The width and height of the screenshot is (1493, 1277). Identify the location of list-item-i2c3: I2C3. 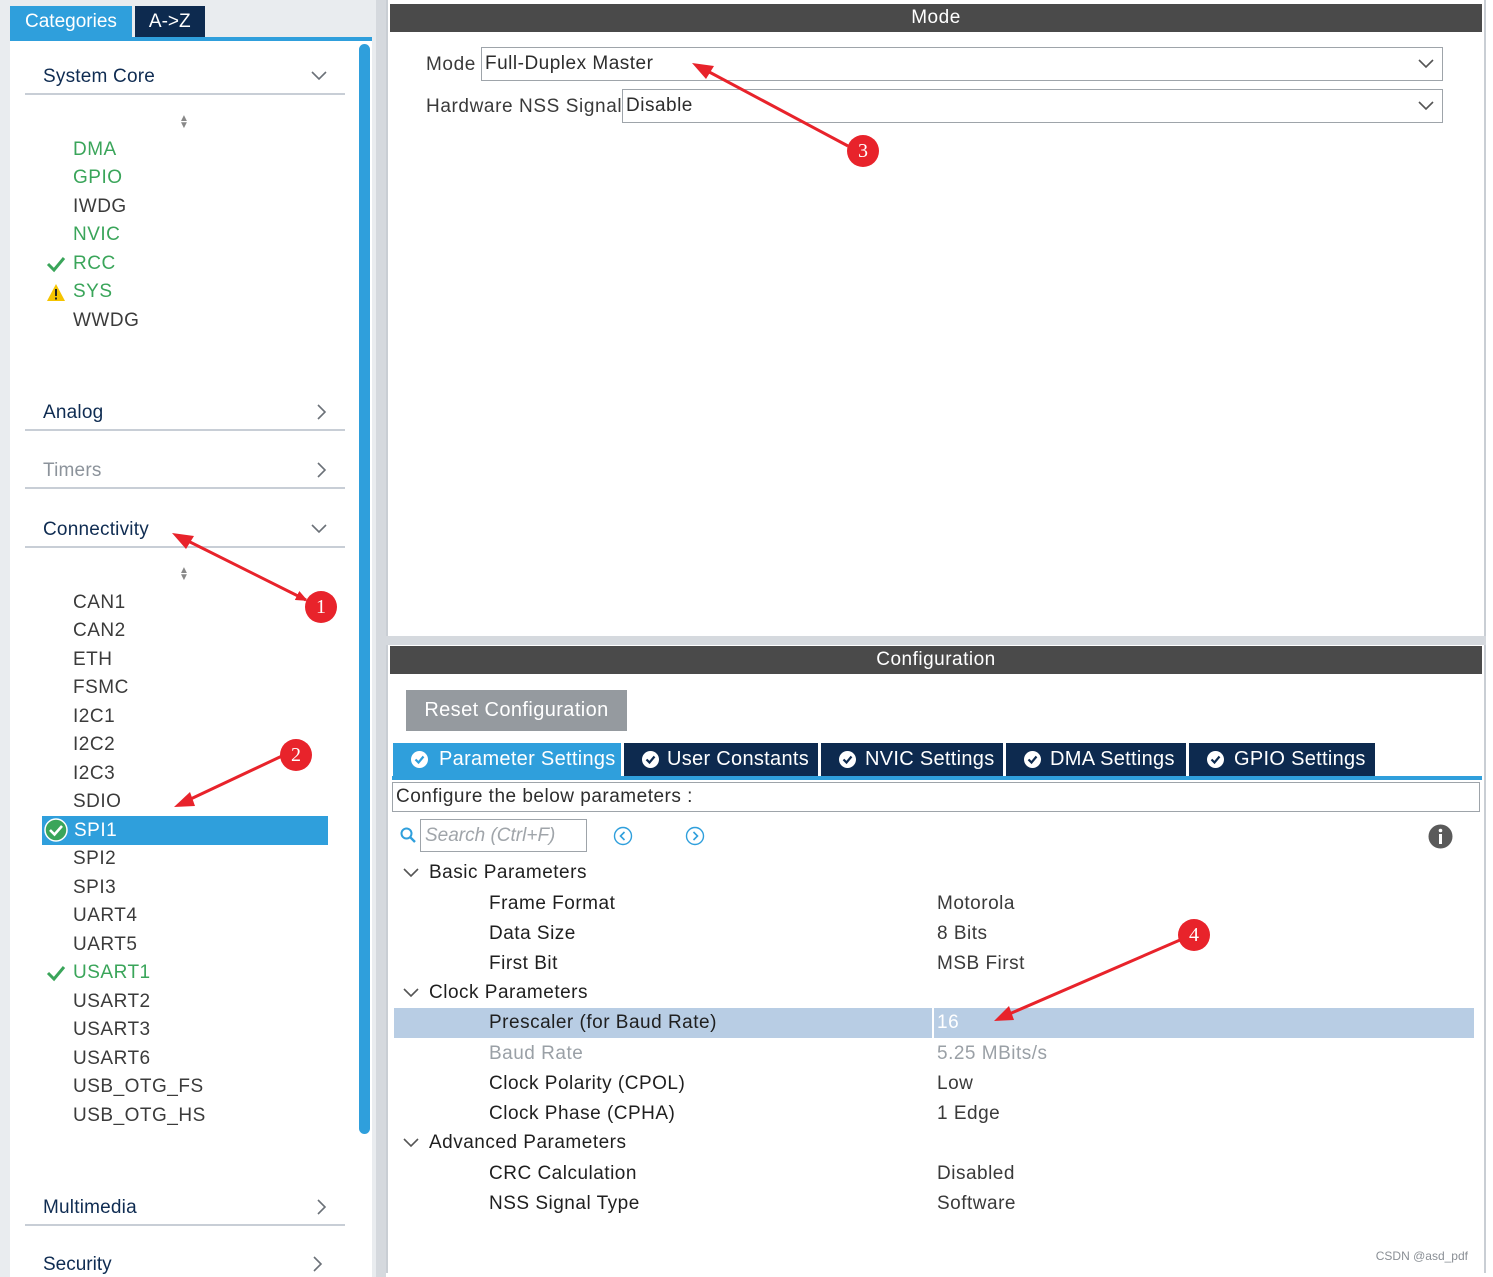
(94, 774).